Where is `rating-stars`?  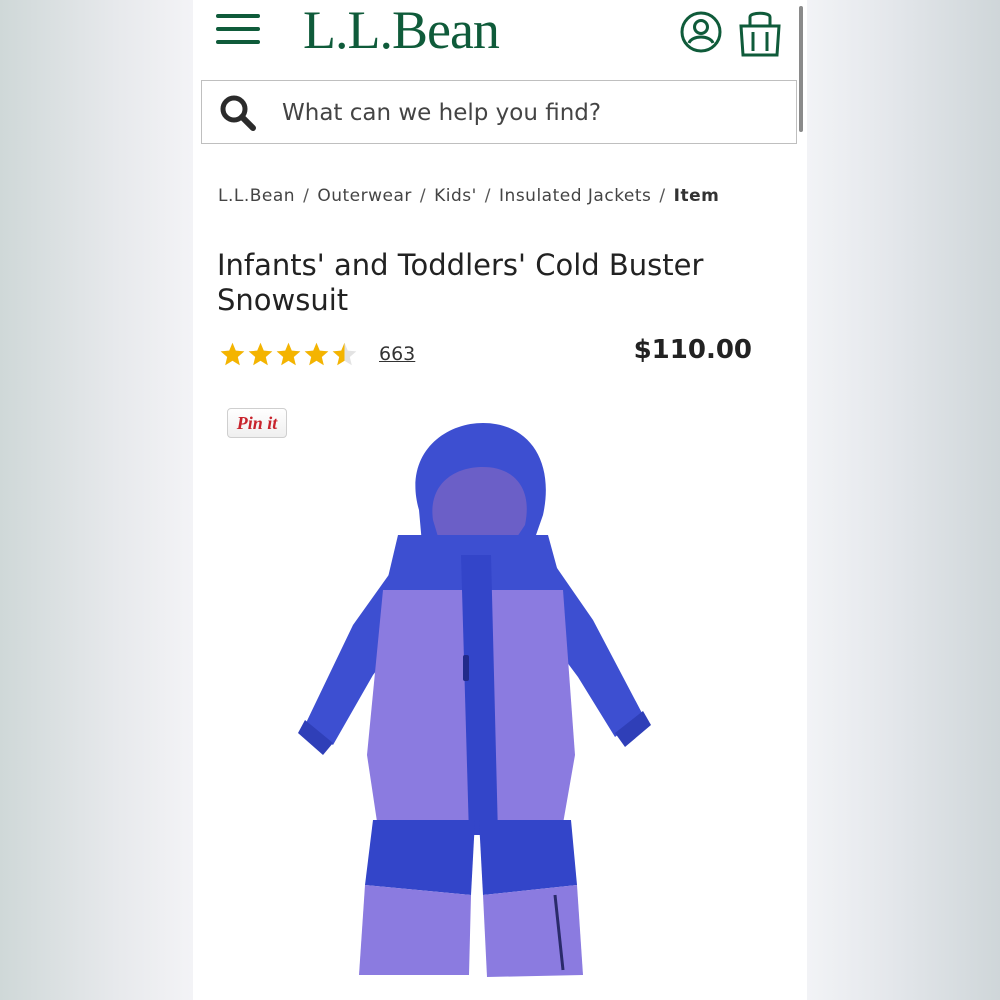 rating-stars is located at coordinates (289, 354).